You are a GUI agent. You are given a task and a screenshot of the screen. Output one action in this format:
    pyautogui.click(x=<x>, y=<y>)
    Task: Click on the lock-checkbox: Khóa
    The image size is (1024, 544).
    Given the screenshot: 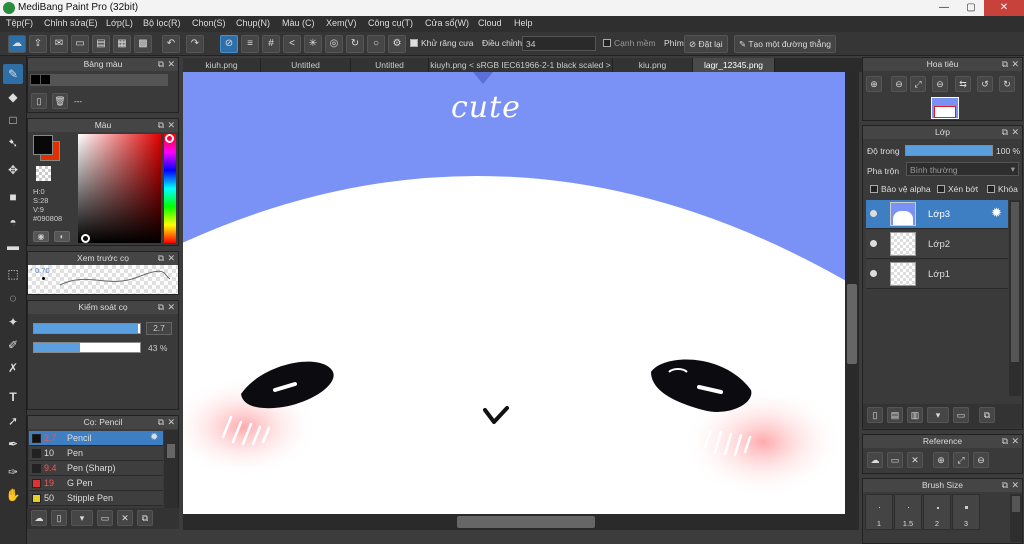 What is the action you would take?
    pyautogui.click(x=1002, y=189)
    